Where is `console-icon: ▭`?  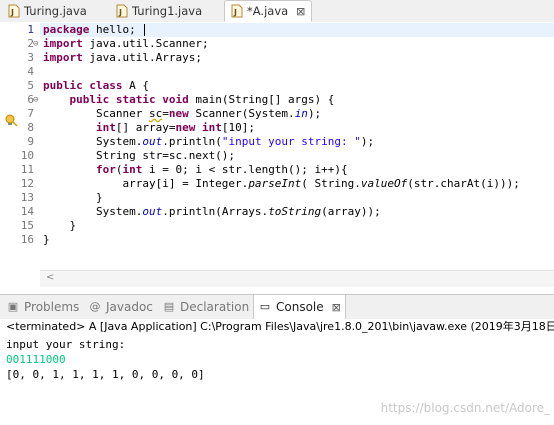 console-icon: ▭ is located at coordinates (265, 306).